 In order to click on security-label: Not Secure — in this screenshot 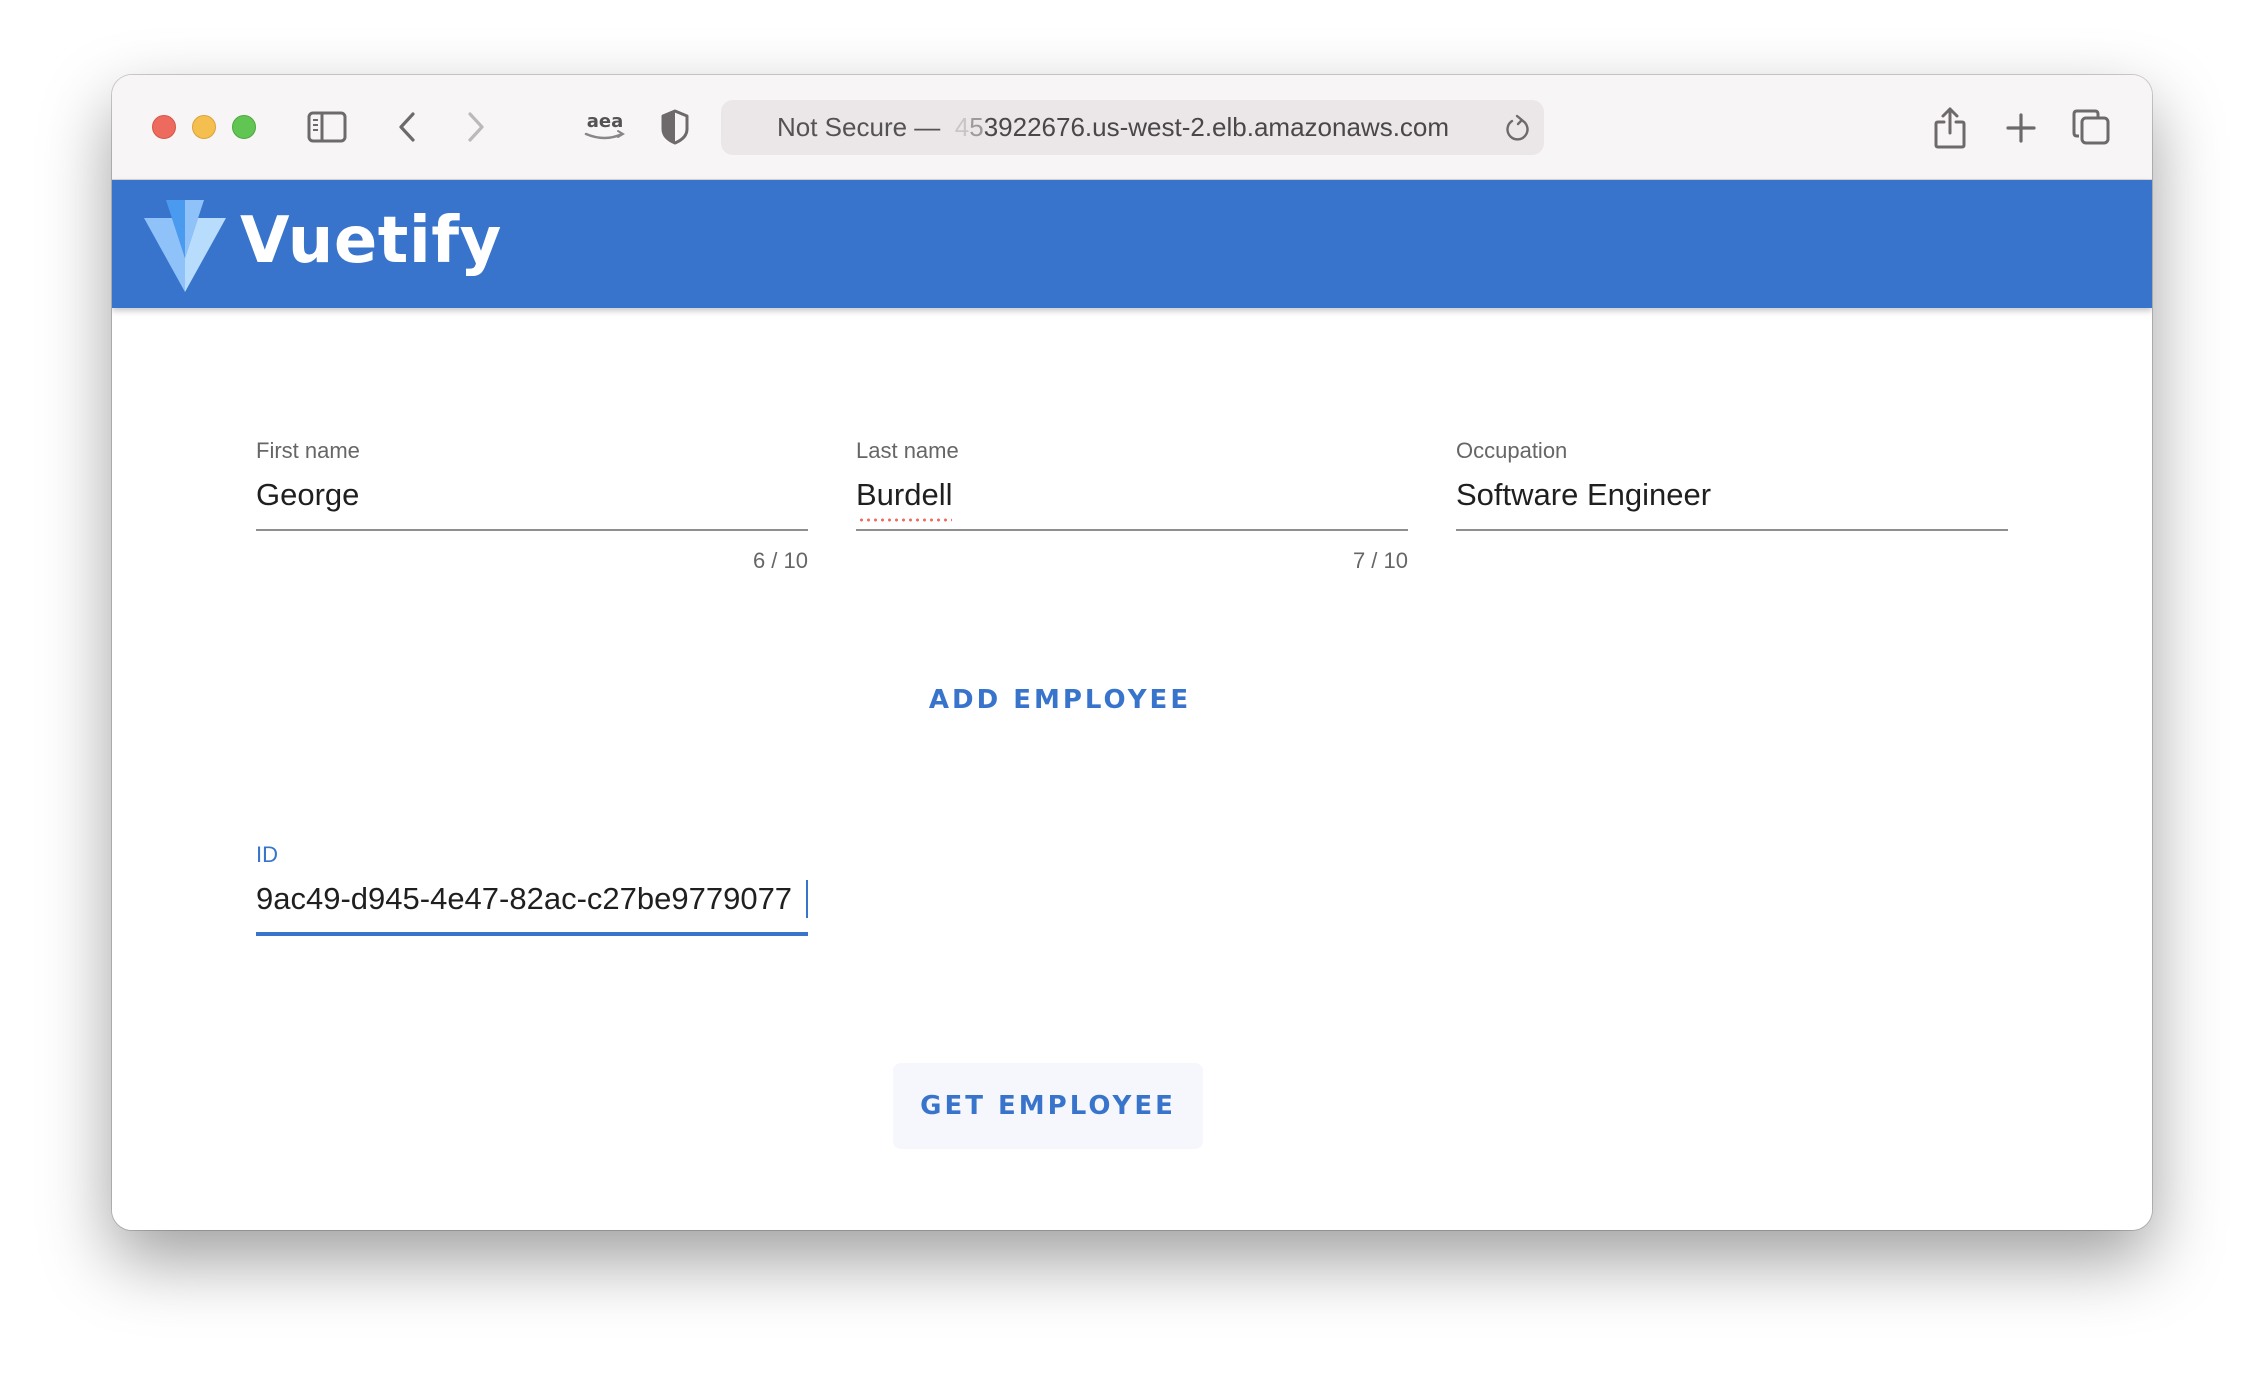, I will do `click(859, 127)`.